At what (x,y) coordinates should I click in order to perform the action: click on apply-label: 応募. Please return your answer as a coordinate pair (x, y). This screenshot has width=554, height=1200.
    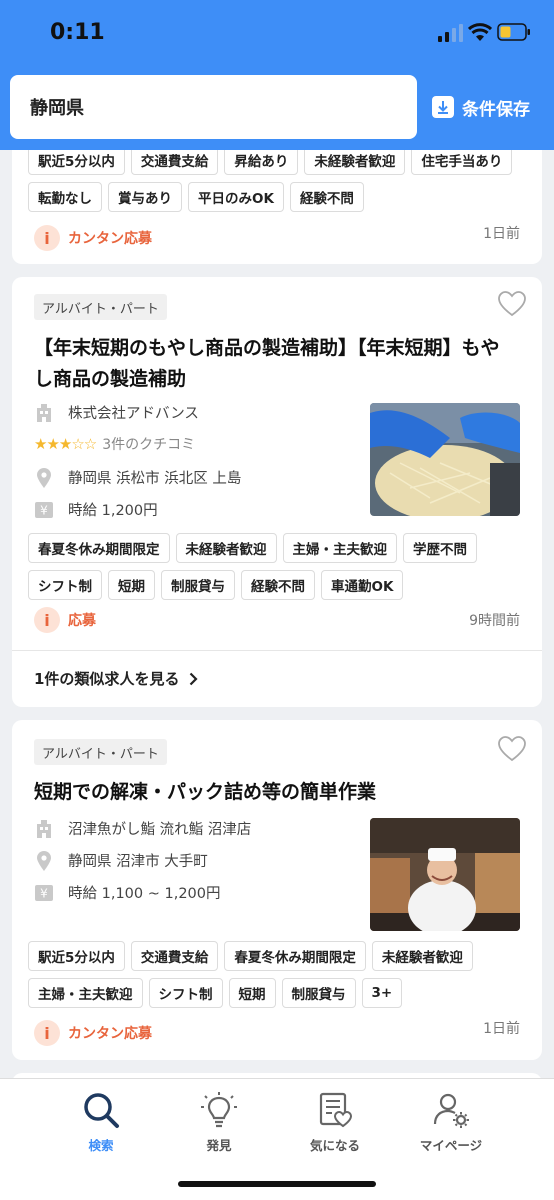
    Looking at the image, I should click on (82, 621).